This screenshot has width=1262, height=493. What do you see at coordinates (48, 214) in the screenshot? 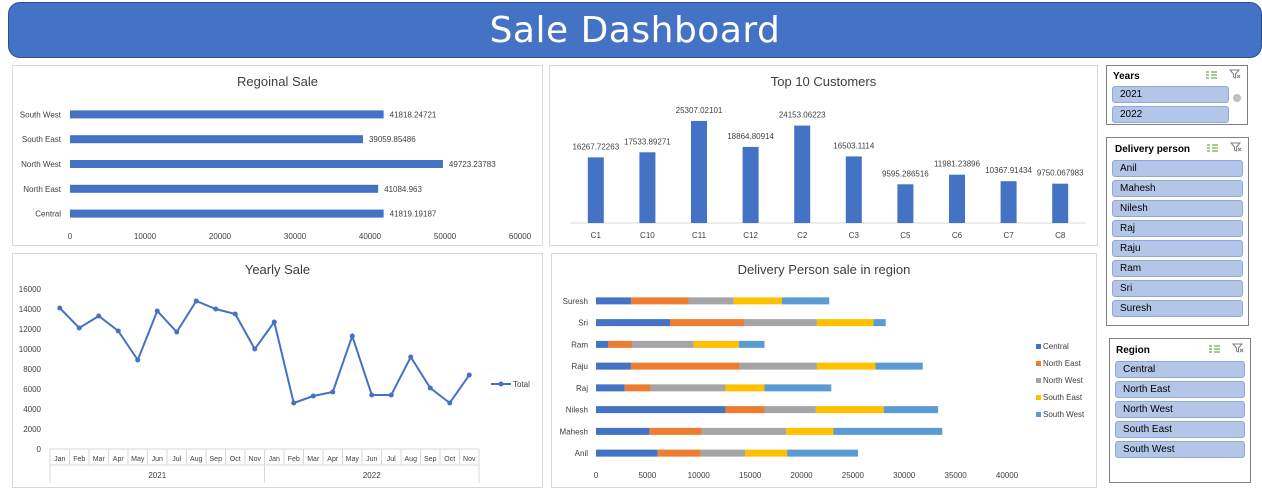
I see `category-label: Central` at bounding box center [48, 214].